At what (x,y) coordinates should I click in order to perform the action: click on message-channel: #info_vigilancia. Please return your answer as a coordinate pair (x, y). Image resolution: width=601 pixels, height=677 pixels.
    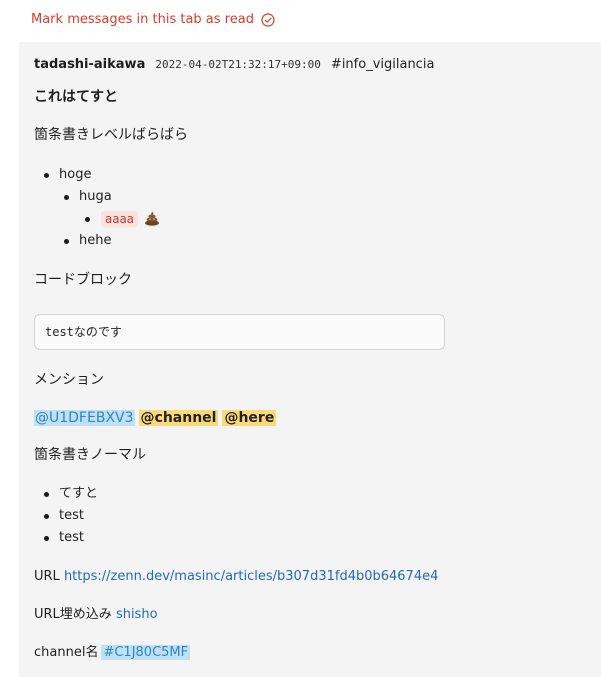
    Looking at the image, I should click on (383, 64).